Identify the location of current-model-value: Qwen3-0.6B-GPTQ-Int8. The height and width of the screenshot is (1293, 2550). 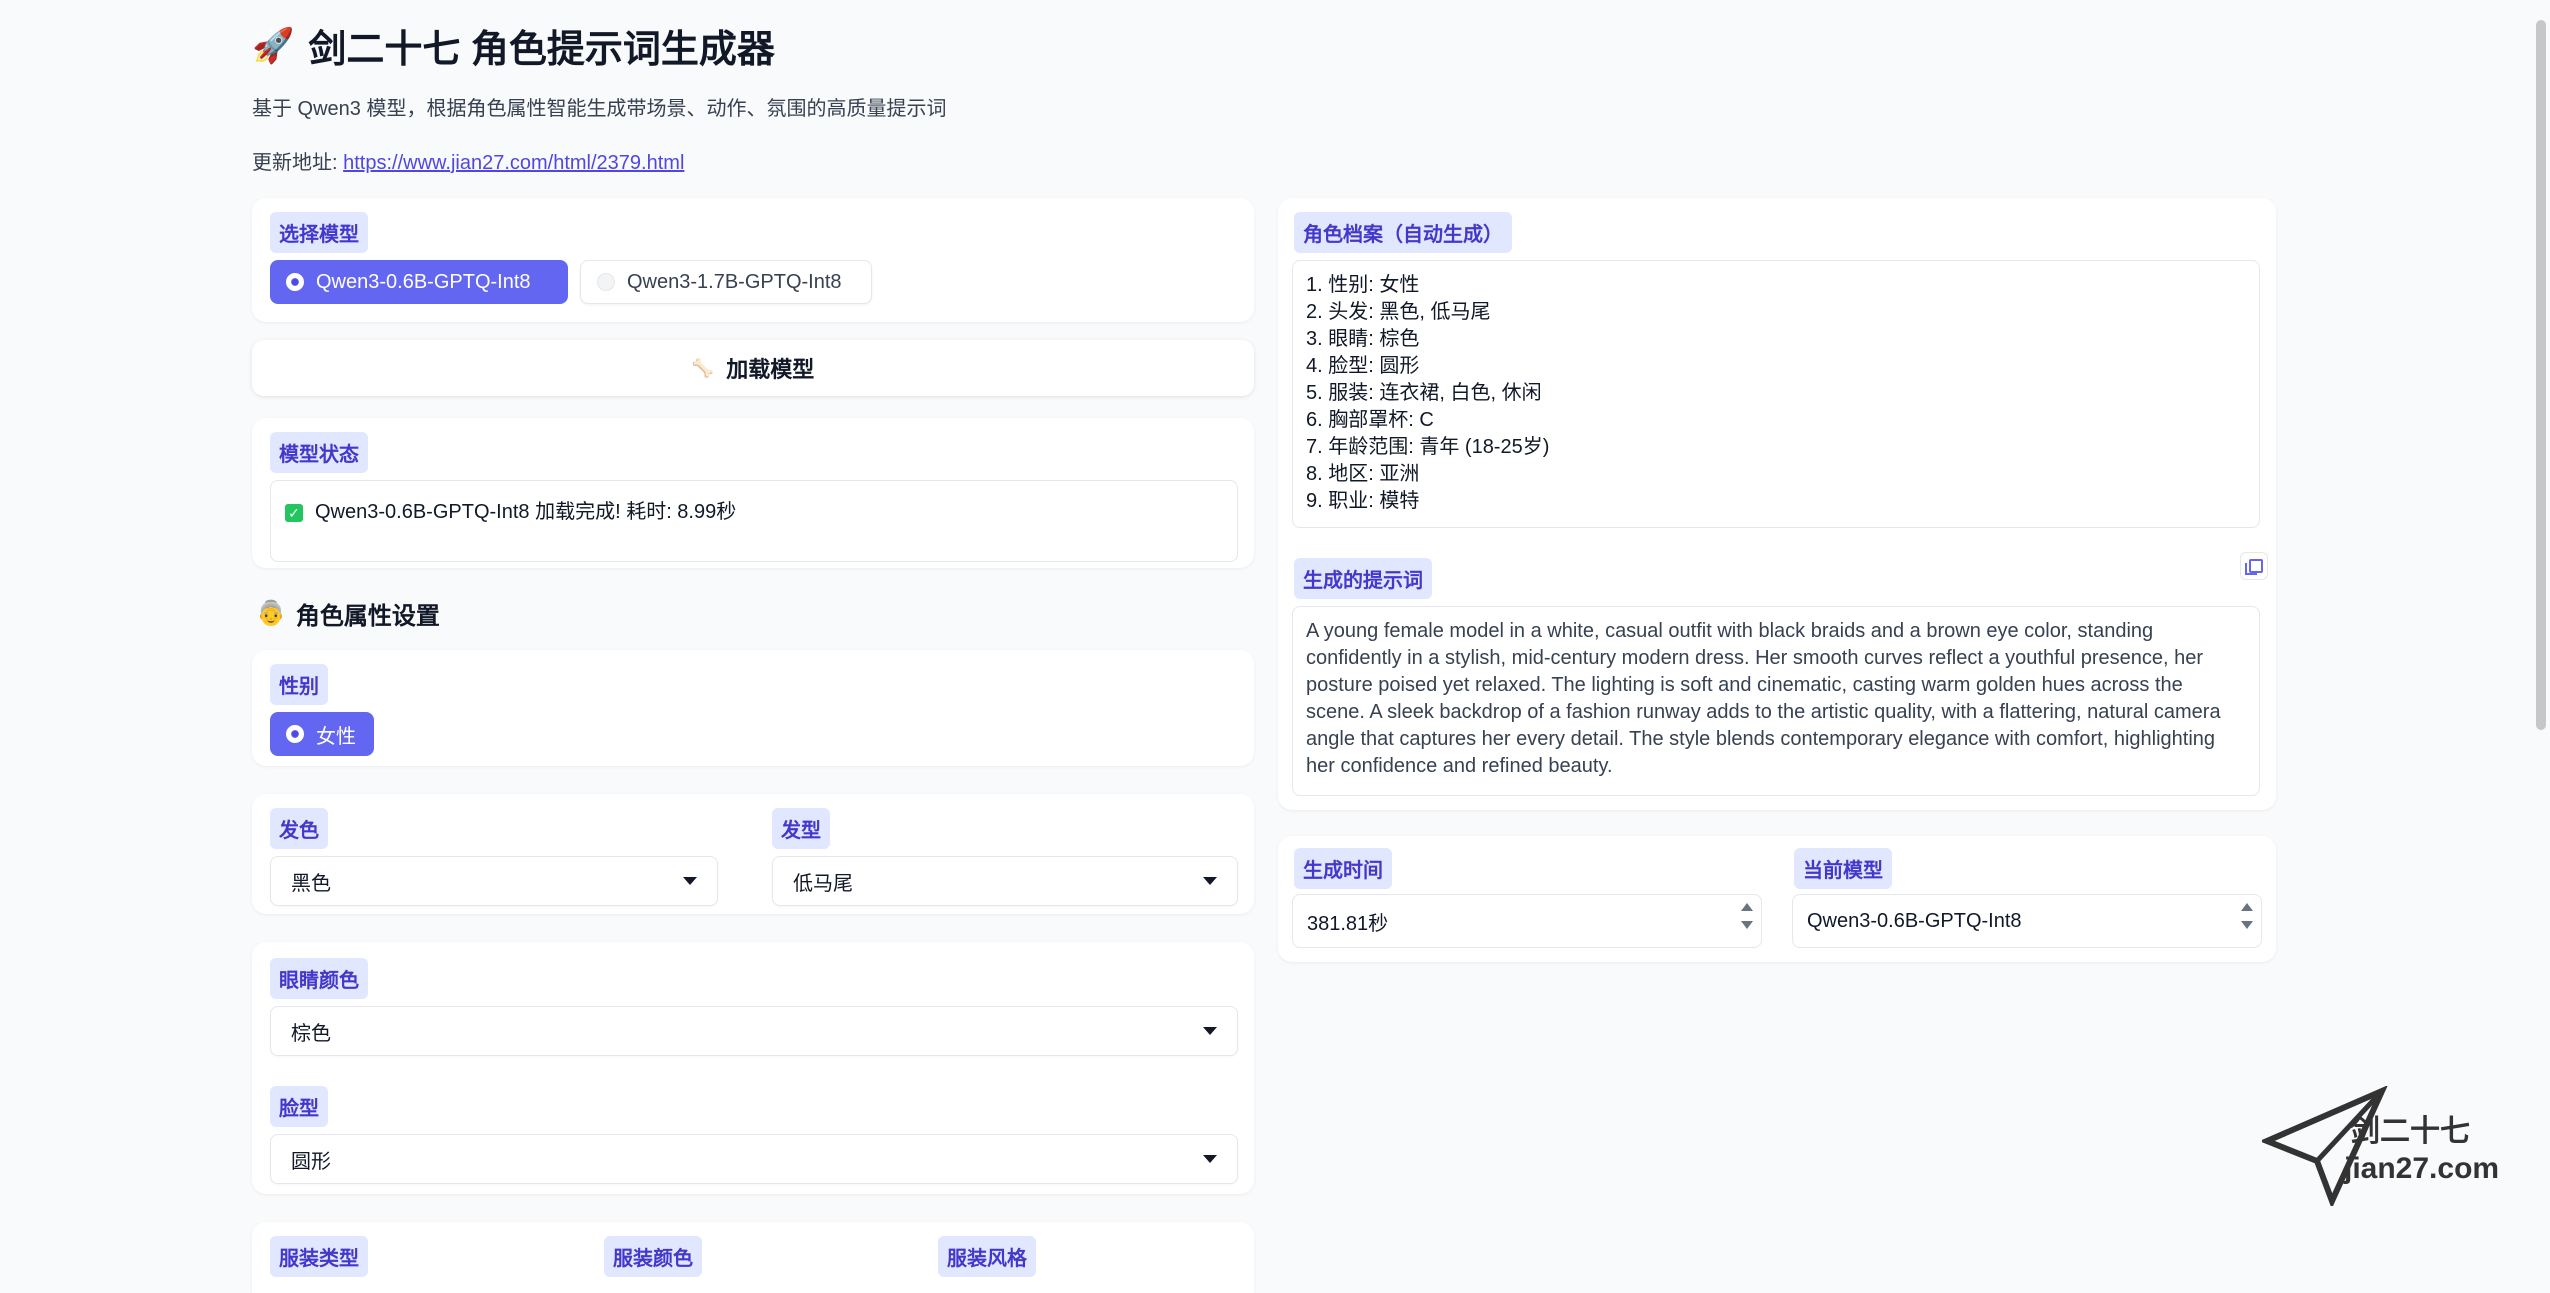
(1914, 920).